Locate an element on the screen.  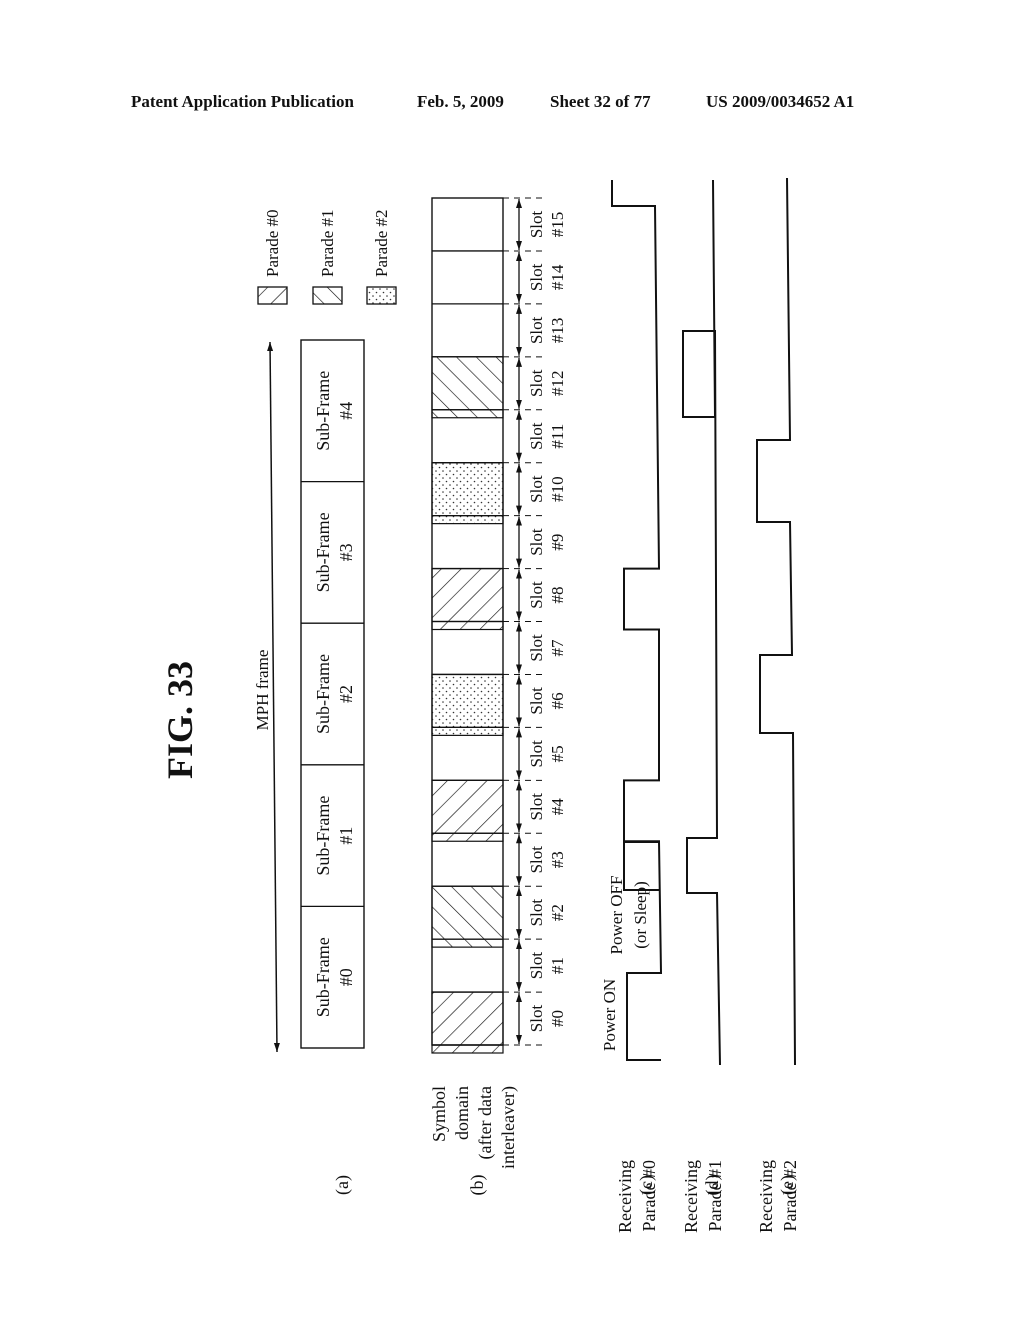
row-b-label-line-0: Symbol is located at coordinates (439, 1114).